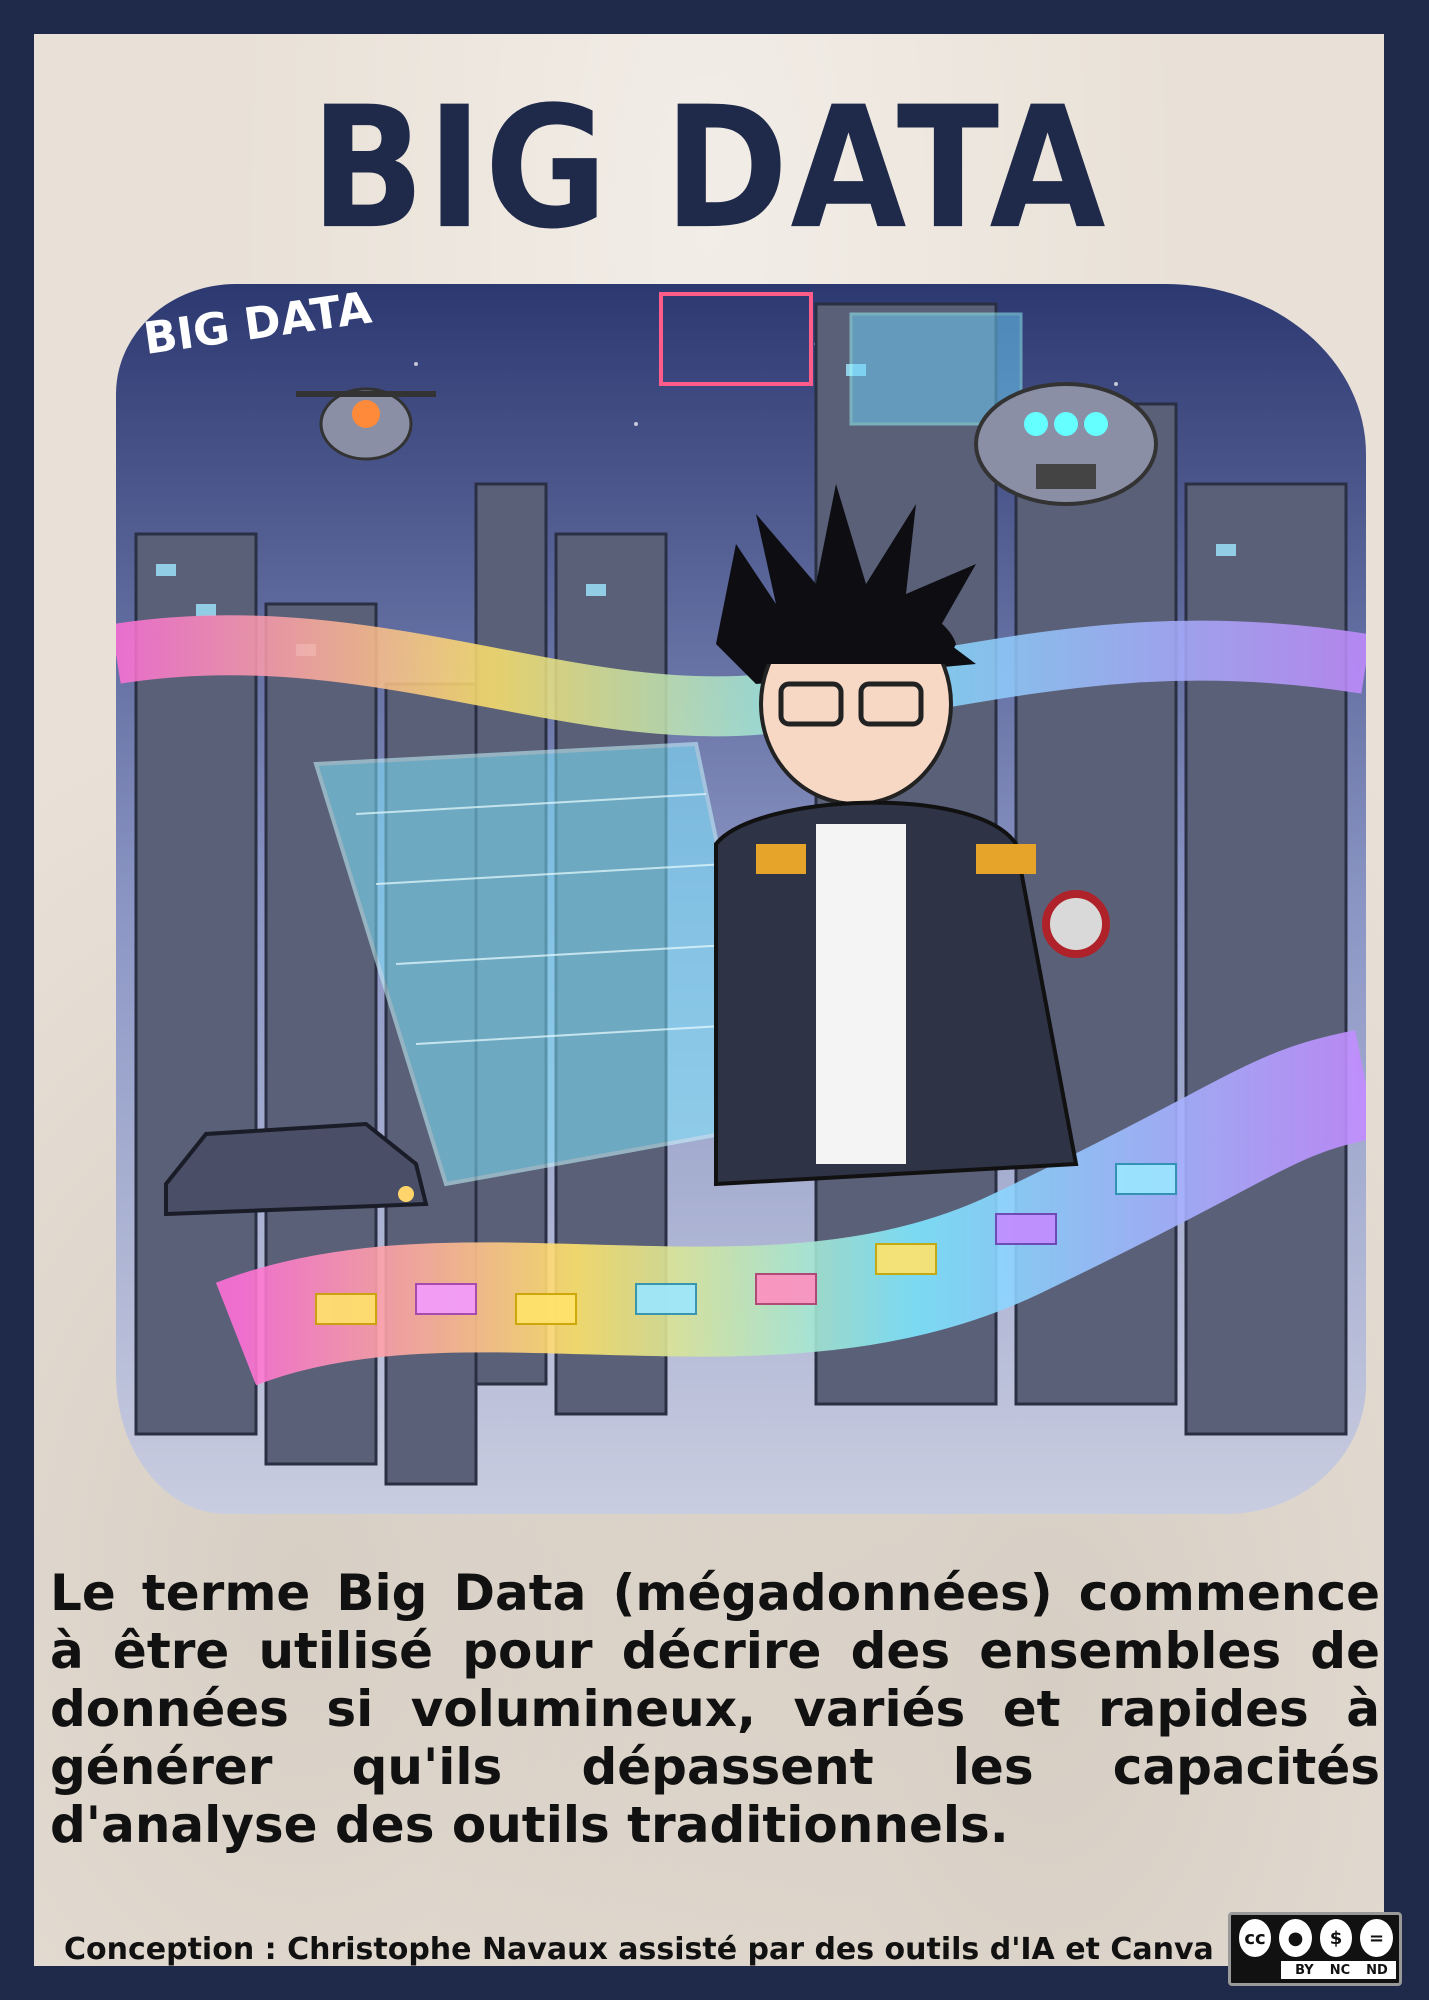 The image size is (1429, 2000). What do you see at coordinates (709, 169) in the screenshot?
I see `poster-title: BIG DATA` at bounding box center [709, 169].